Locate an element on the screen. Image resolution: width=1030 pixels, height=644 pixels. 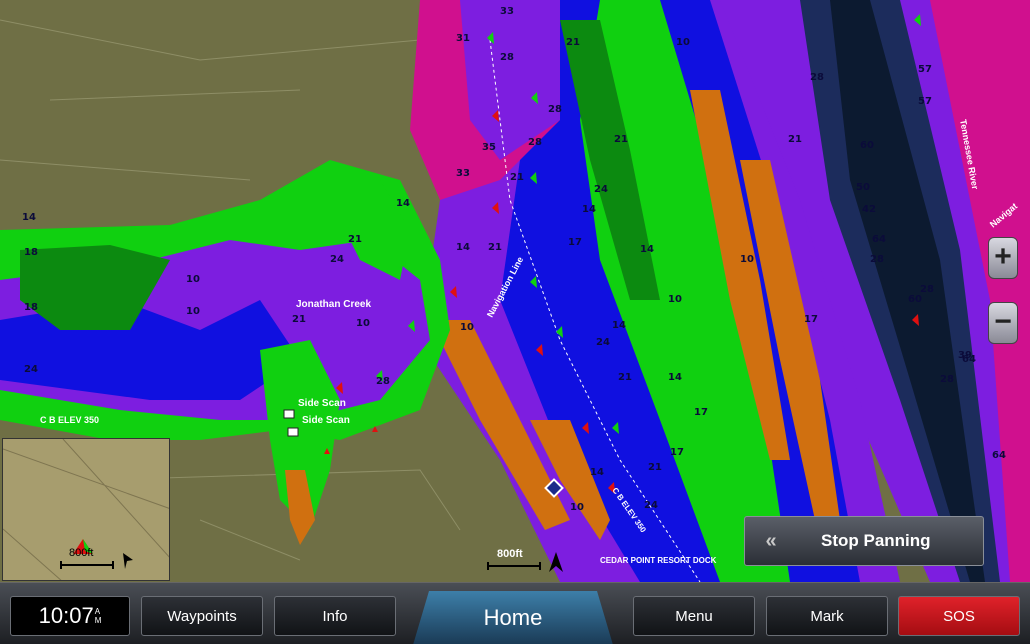
label-cedar-point: CEDAR POINT RESORT DOCK is located at coordinates (658, 560).